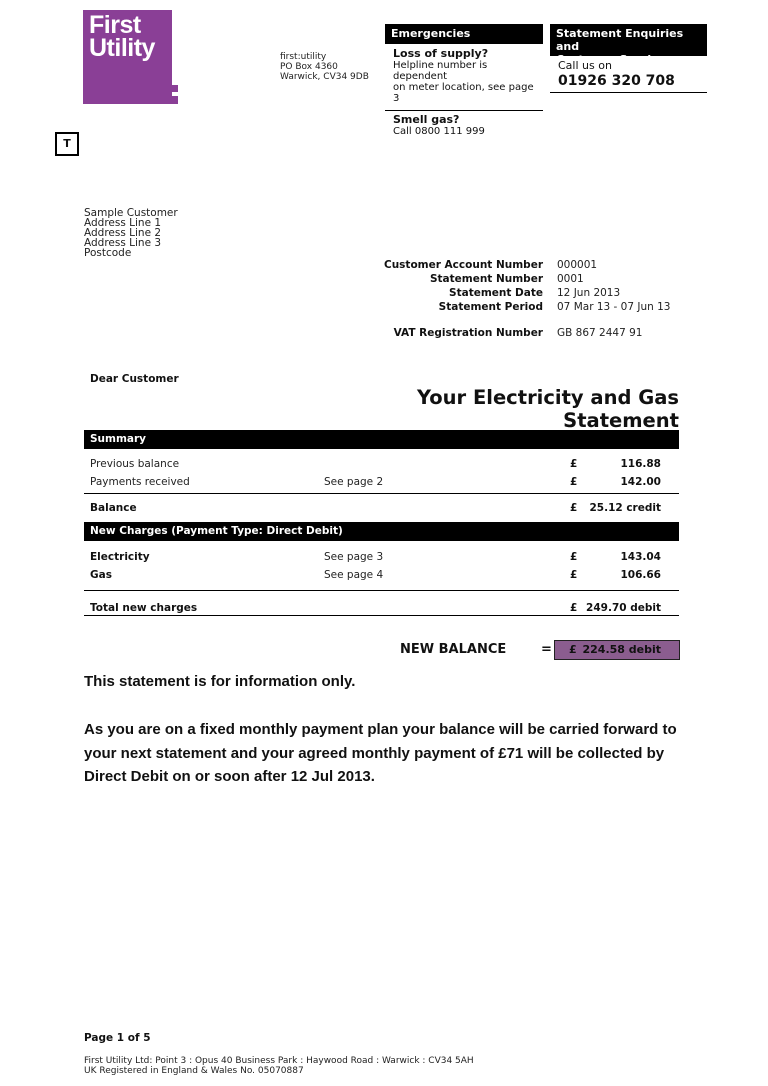 Image resolution: width=768 pixels, height=1086 pixels. I want to click on detail-value: 000001, so click(577, 265).